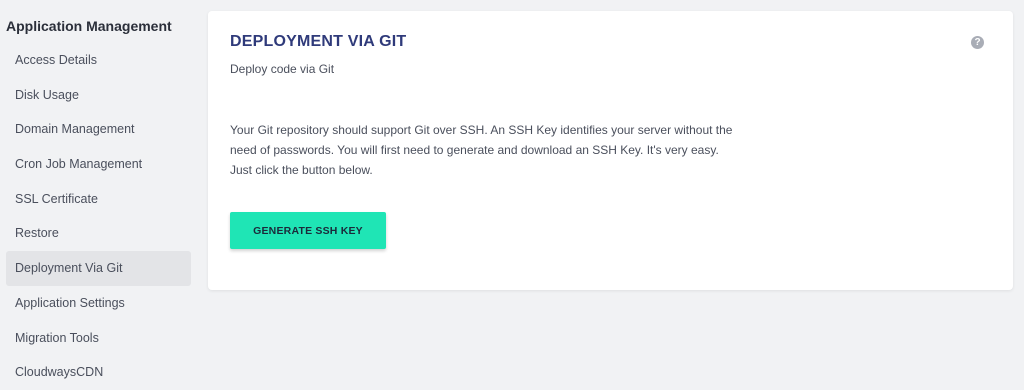  Describe the element at coordinates (98, 95) in the screenshot. I see `sidebar-item-disk-usage: Disk Usage` at that location.